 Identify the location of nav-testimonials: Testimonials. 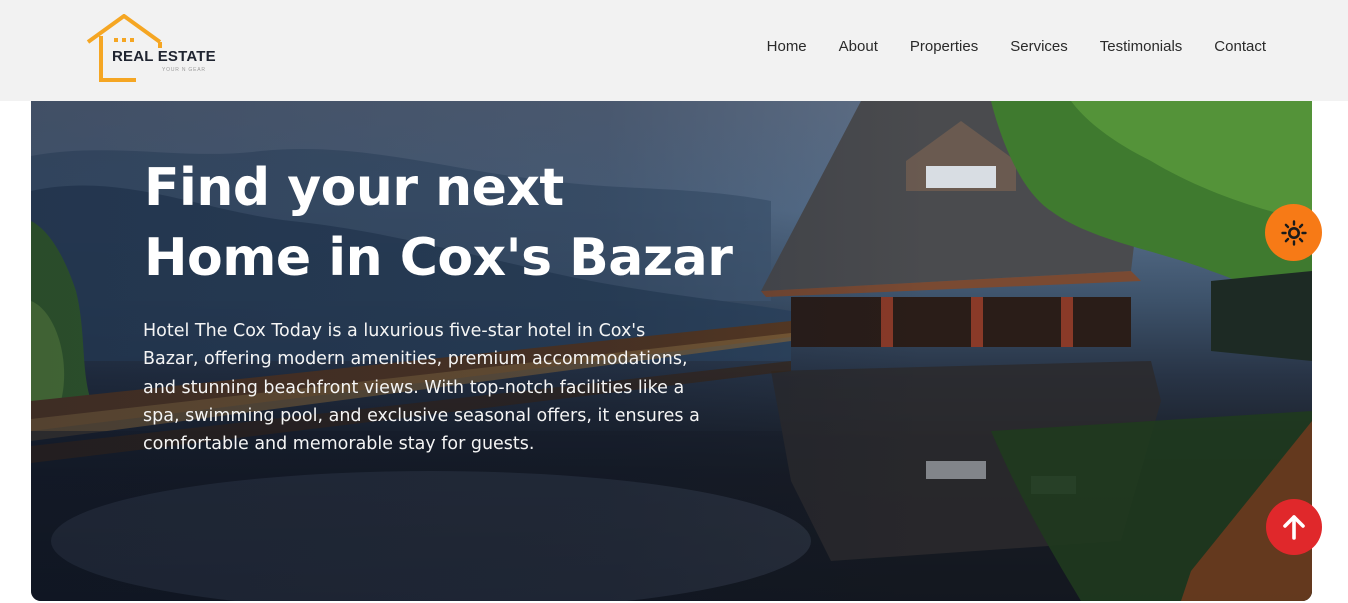
(1141, 46).